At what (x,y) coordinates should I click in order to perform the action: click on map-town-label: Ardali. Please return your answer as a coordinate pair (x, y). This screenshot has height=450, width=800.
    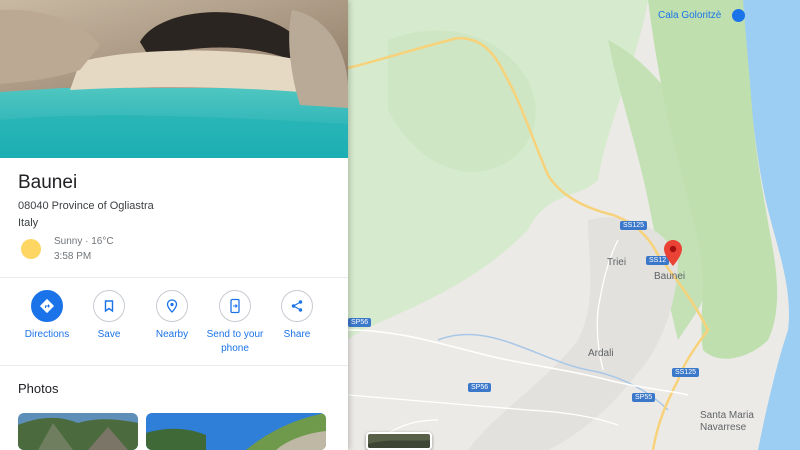
    Looking at the image, I should click on (601, 353).